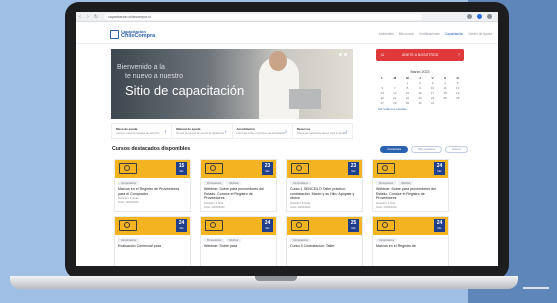 The height and width of the screenshot is (303, 557). I want to click on calendar-day: 7, so click(395, 88).